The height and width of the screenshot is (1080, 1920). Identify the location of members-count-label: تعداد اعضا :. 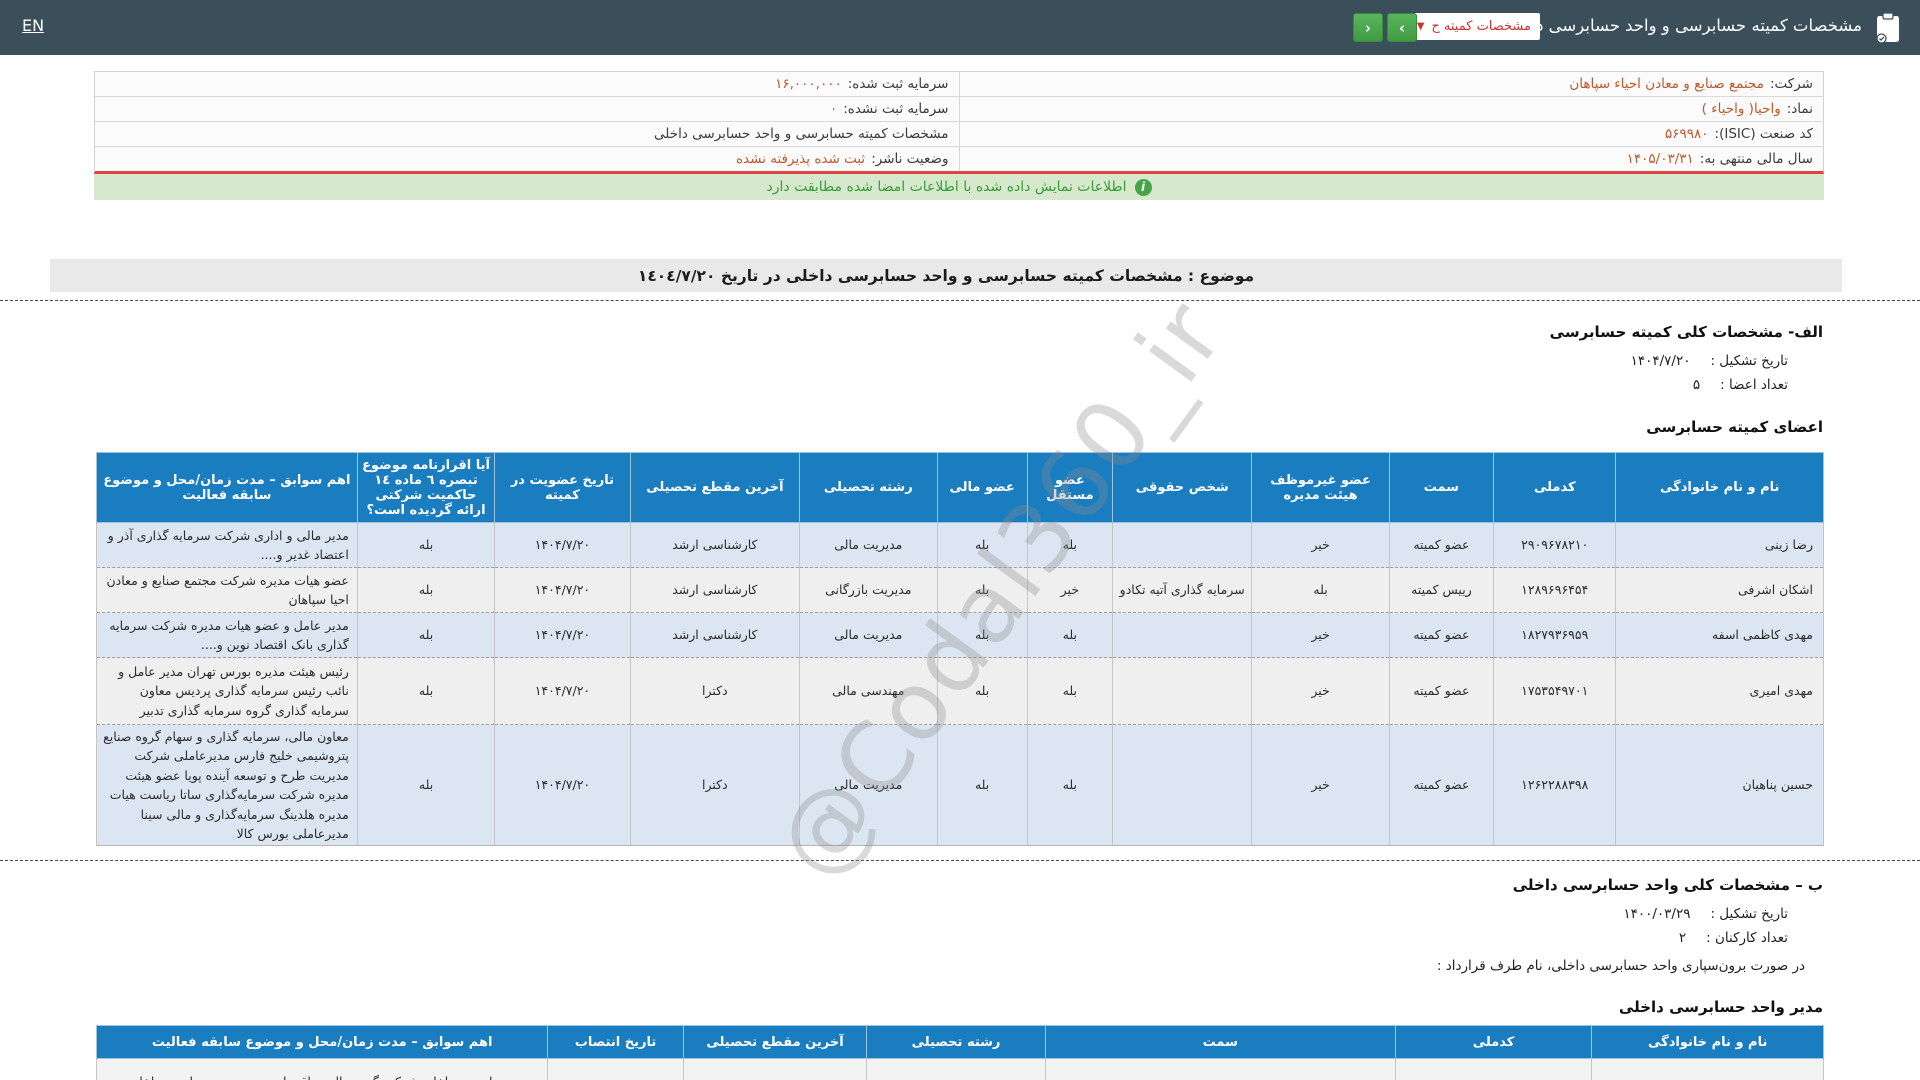
(1754, 385).